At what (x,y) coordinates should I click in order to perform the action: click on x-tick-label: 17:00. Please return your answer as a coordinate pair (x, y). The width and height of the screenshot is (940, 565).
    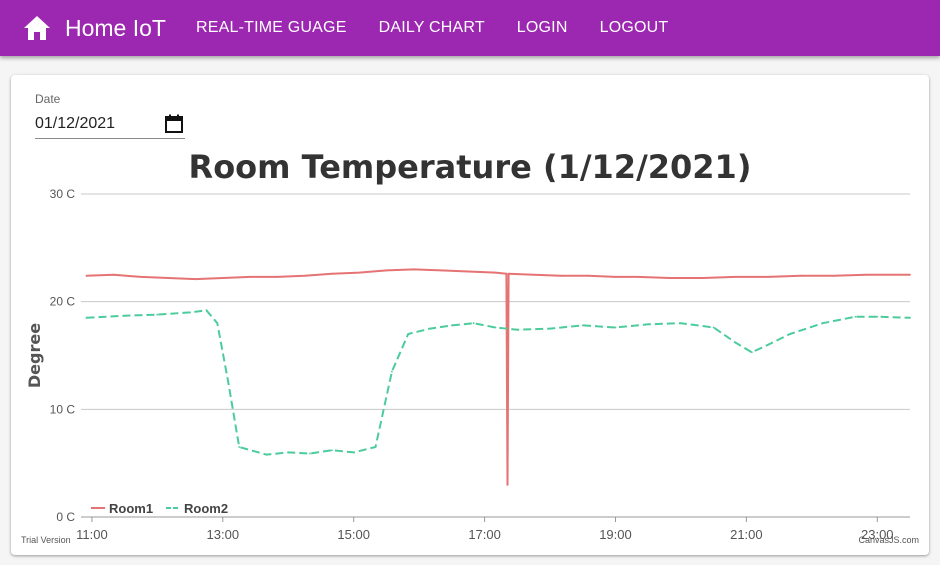
    Looking at the image, I should click on (484, 534).